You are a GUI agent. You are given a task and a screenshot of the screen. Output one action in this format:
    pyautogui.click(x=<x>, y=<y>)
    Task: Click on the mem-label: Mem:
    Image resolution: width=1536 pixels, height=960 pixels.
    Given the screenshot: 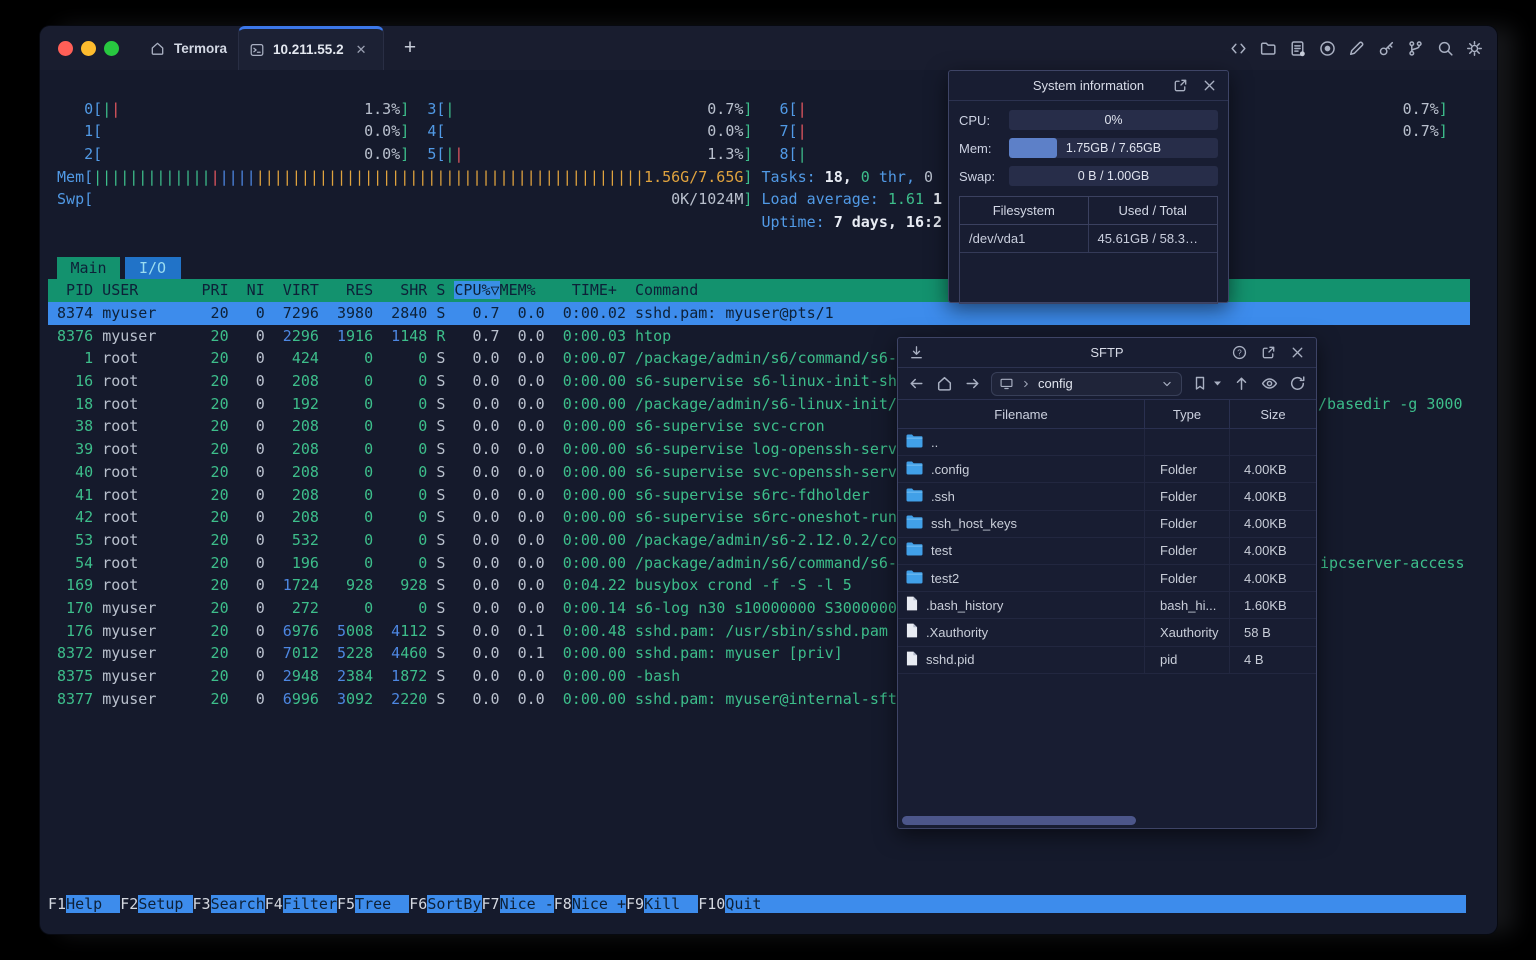 What is the action you would take?
    pyautogui.click(x=975, y=148)
    